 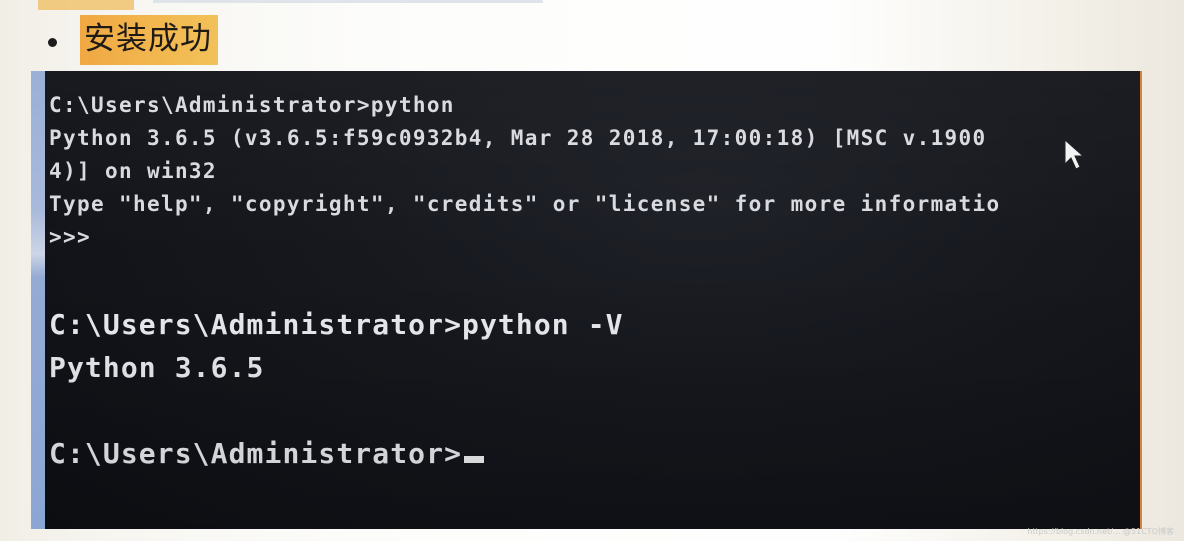 I want to click on terminal-output-line: Python 3.6.5, so click(x=157, y=367).